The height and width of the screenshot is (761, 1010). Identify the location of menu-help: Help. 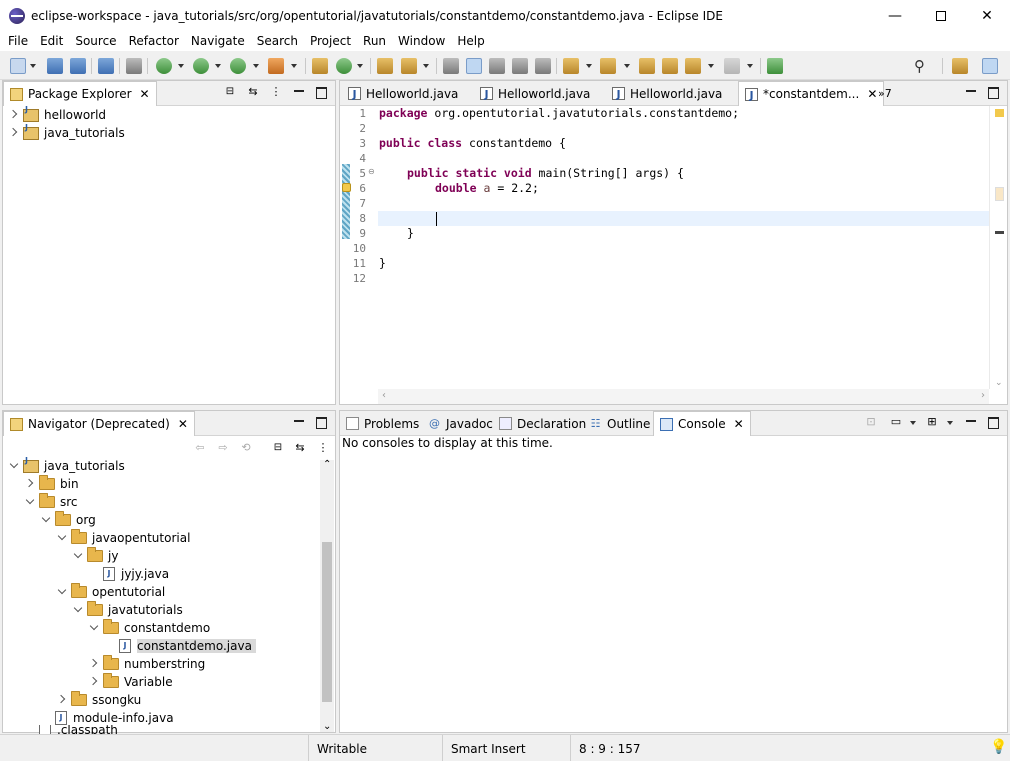
(470, 41).